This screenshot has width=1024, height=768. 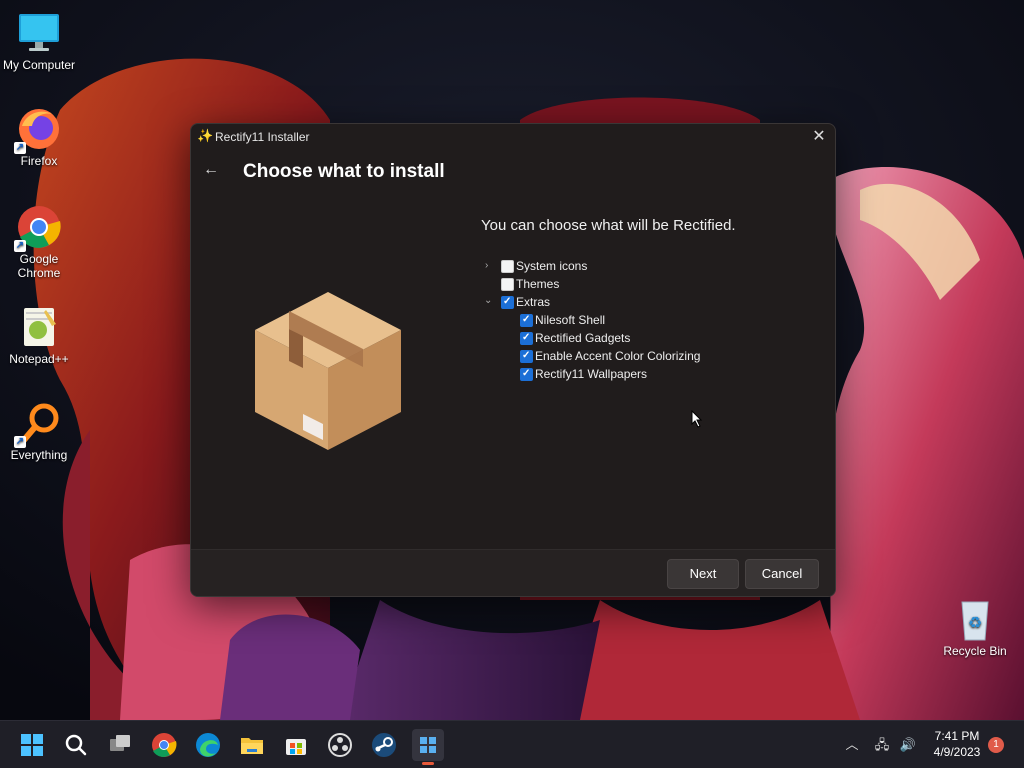 I want to click on subtitle: You can choose what will be Rectified., so click(x=608, y=225).